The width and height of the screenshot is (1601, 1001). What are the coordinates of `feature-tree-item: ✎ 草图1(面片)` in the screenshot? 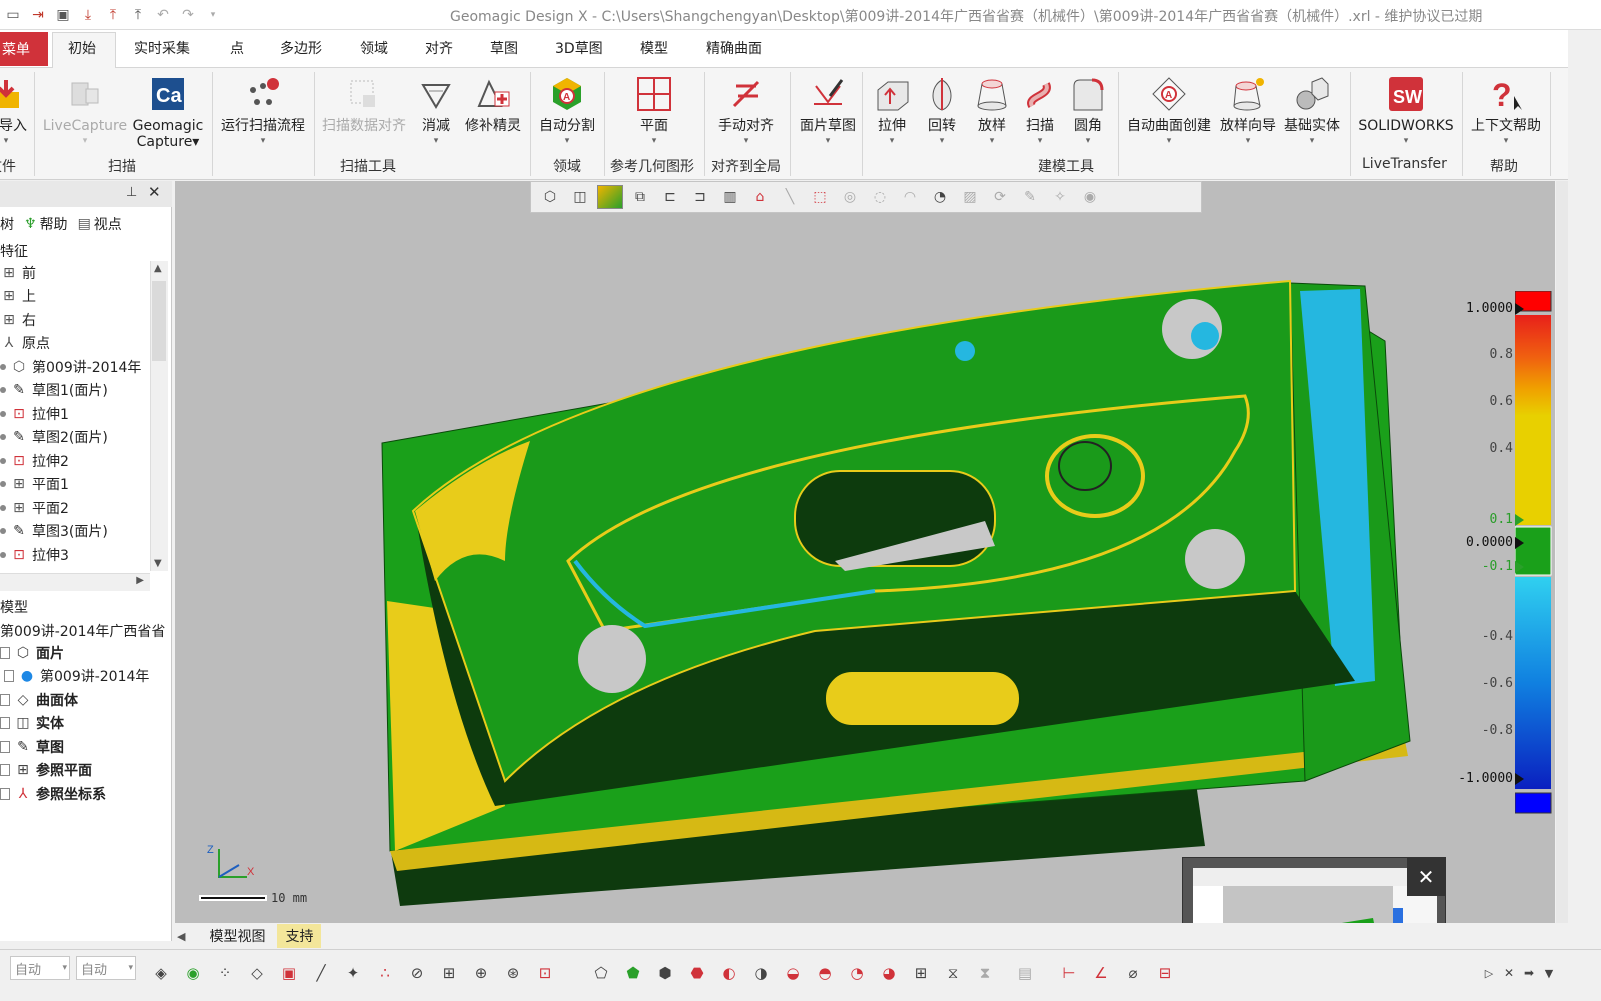 It's located at (75, 391).